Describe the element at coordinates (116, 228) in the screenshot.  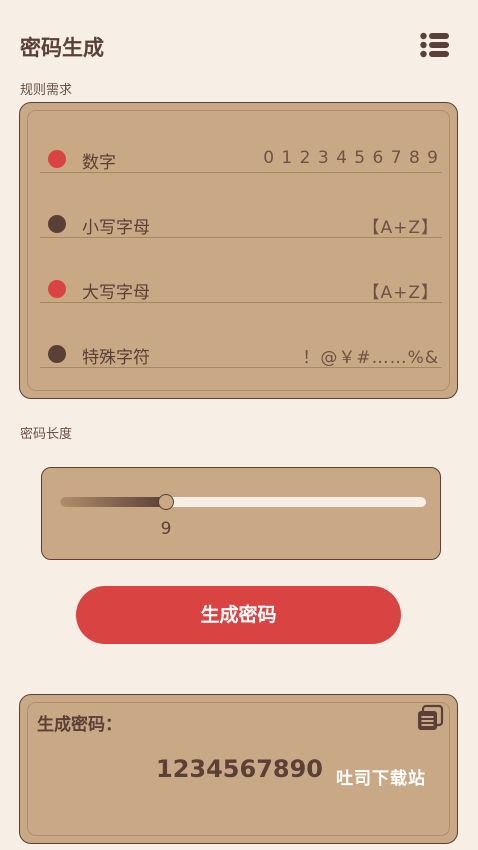
I see `rule-name-label: 小写字母` at that location.